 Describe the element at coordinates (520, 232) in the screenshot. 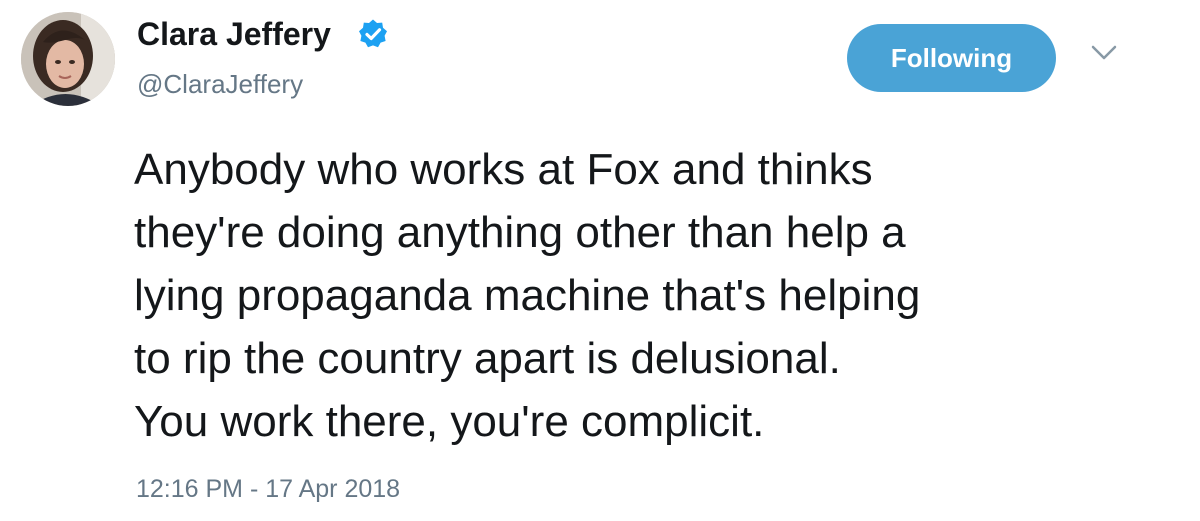

I see `tweet-text-line: they're doing anything other than help a` at that location.